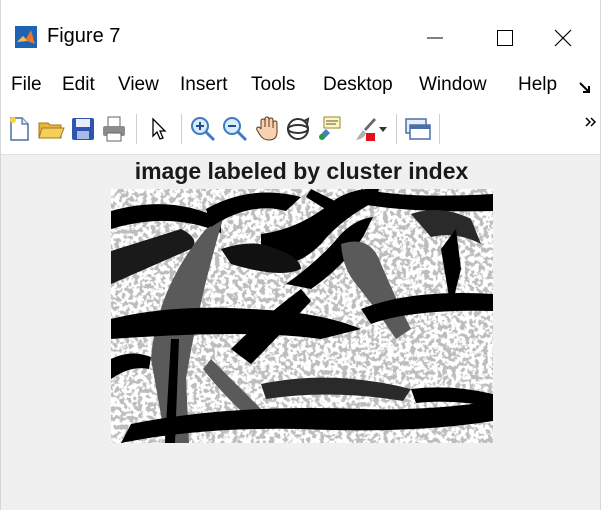 The height and width of the screenshot is (510, 601). I want to click on menu-edit: Edit, so click(78, 85).